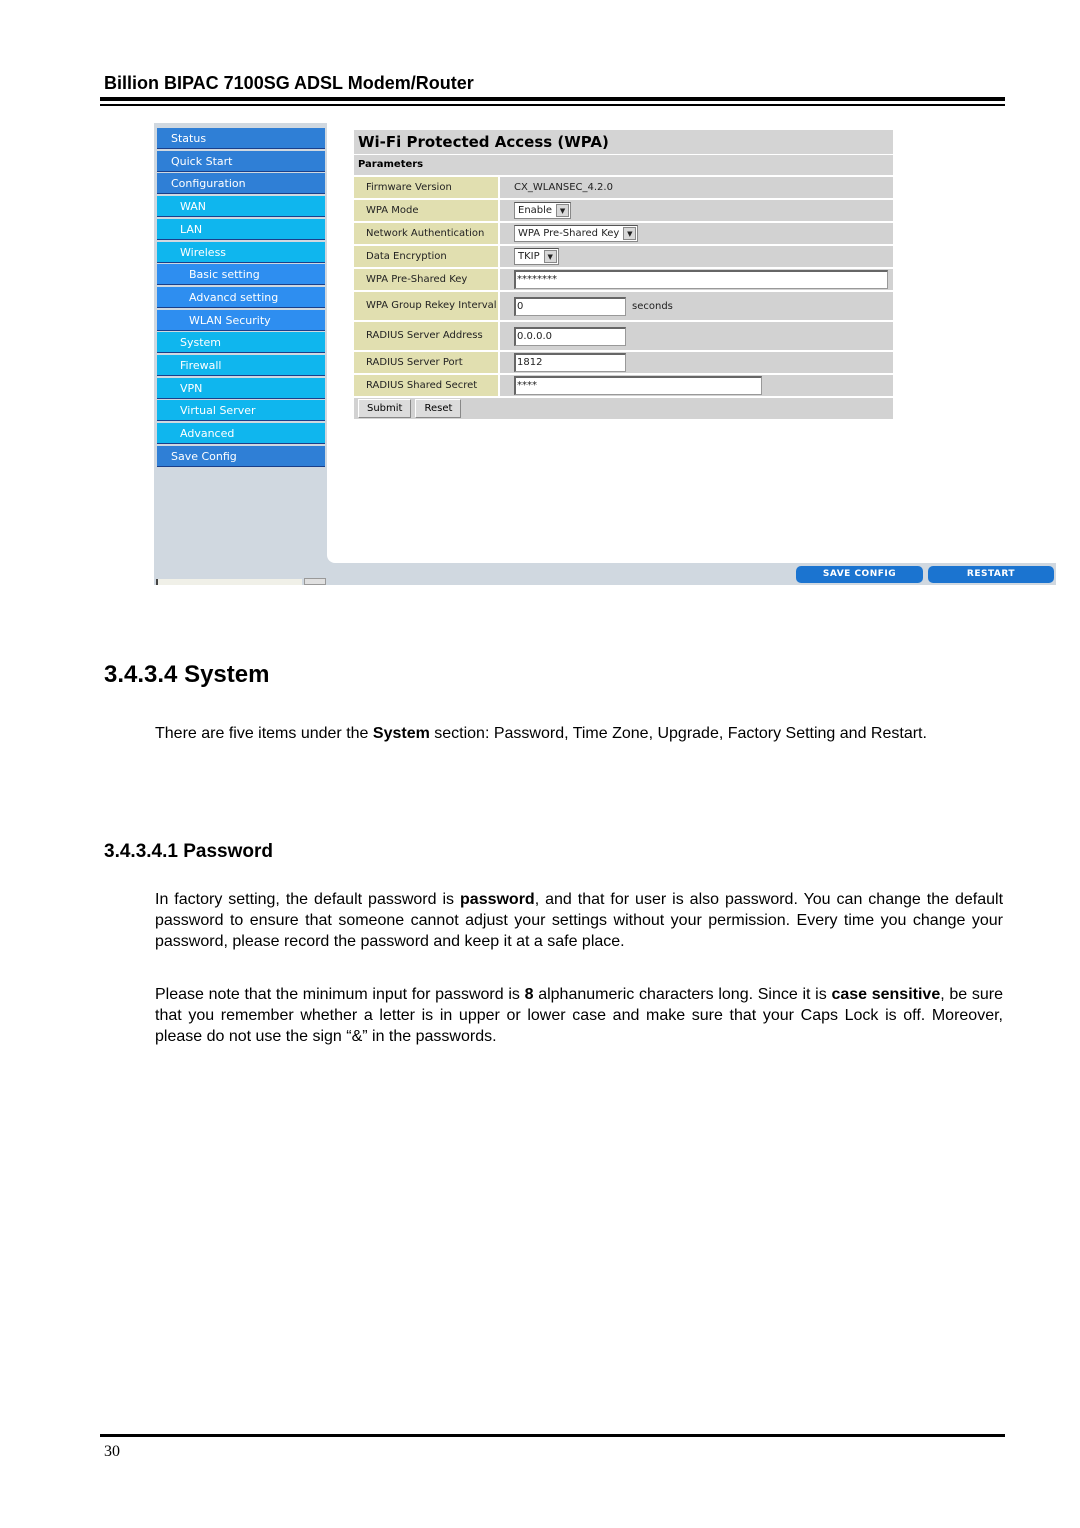 This screenshot has width=1080, height=1528. I want to click on bold-text: System, so click(401, 733).